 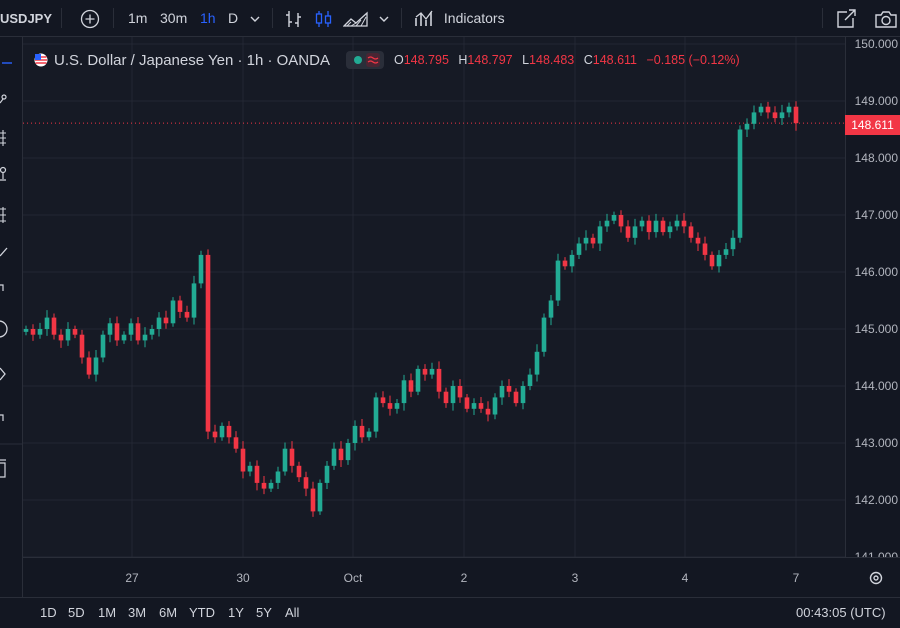 I want to click on snapshot-share-button, so click(x=847, y=18).